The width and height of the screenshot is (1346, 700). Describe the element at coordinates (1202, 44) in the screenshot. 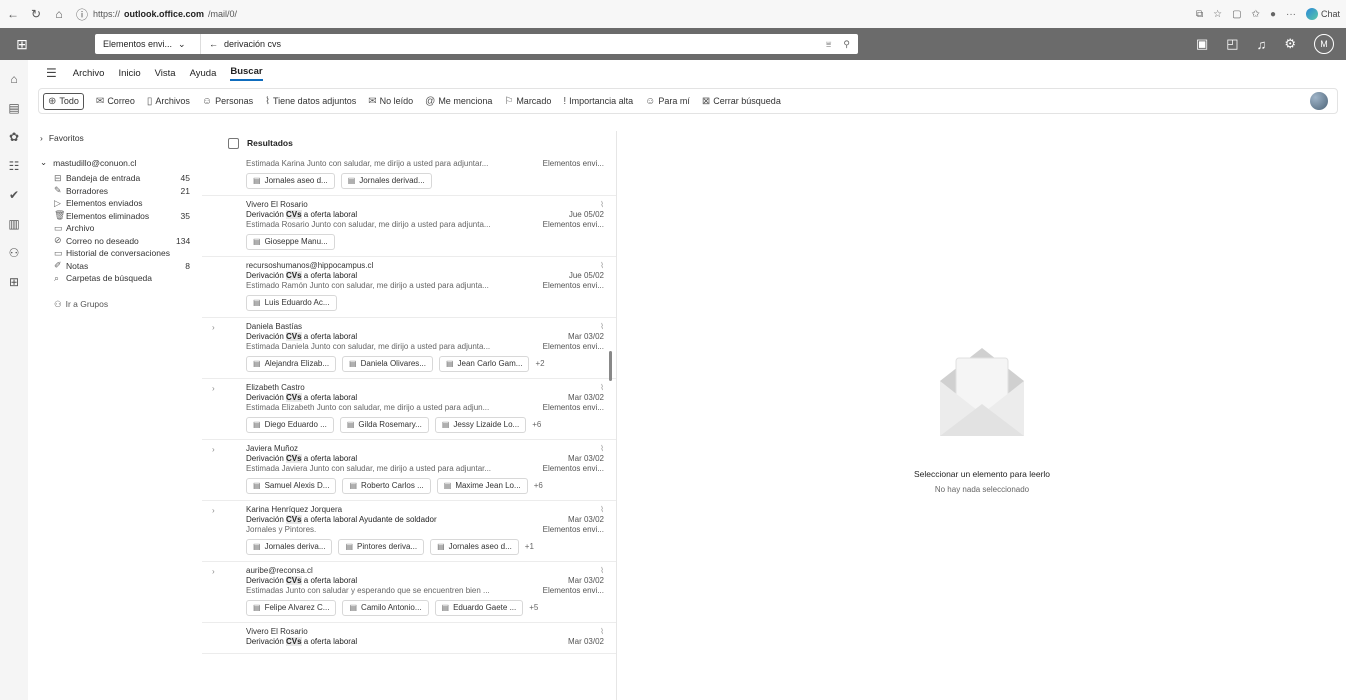

I see `teams-icon: ▣` at that location.